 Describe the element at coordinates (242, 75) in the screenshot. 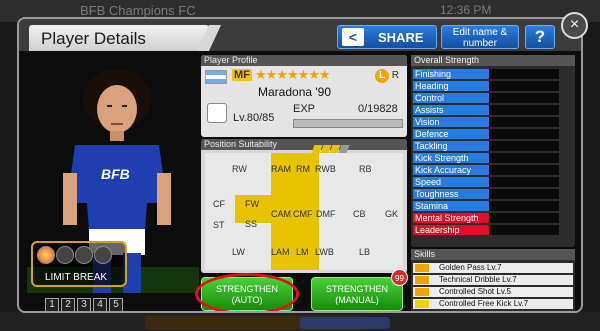

I see `position-badge: MF` at that location.